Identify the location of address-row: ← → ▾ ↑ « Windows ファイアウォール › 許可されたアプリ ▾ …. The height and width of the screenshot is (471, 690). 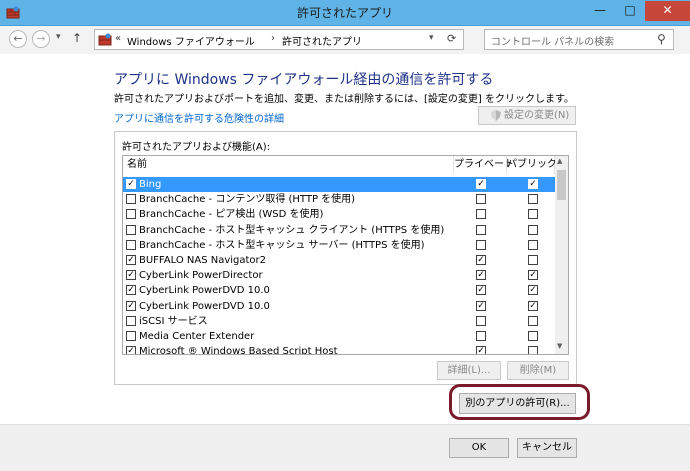
(345, 40).